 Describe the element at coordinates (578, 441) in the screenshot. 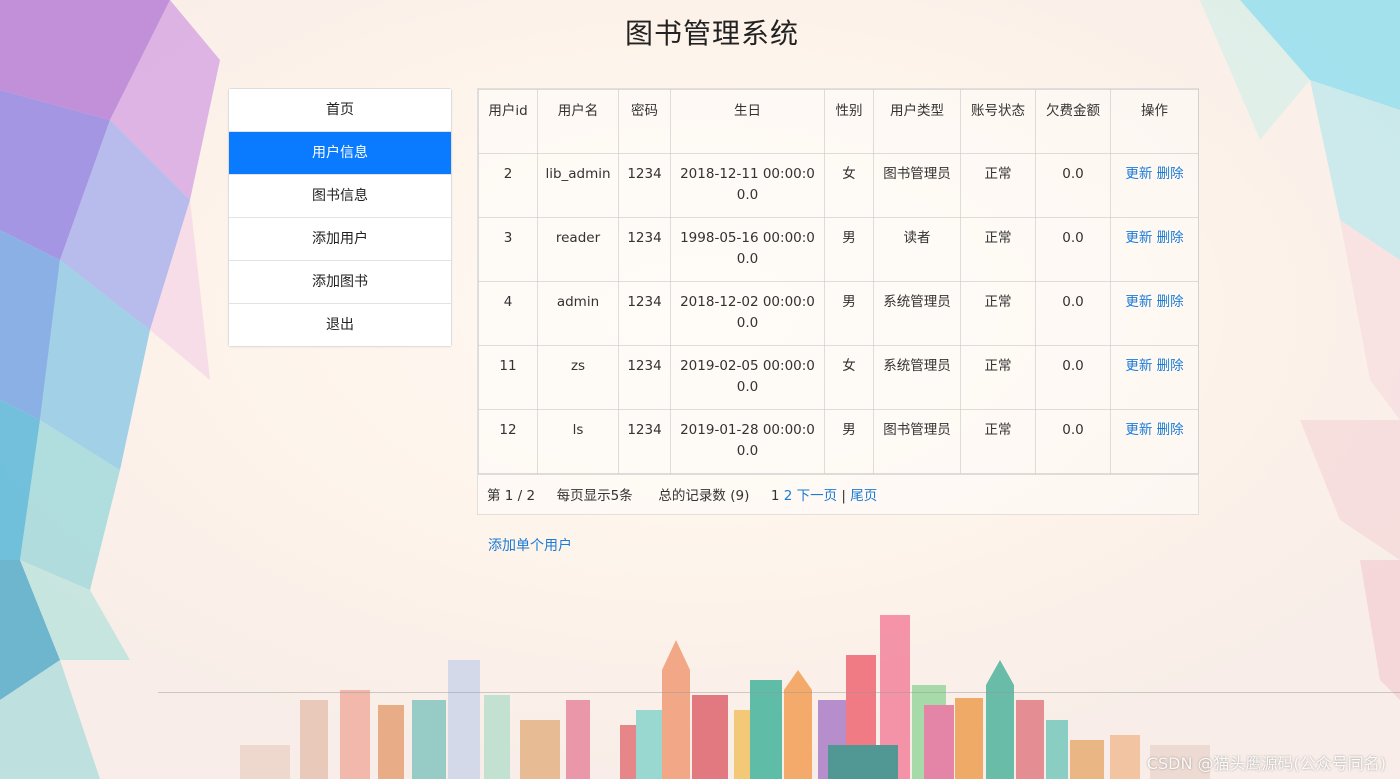

I see `cell-username: ls` at that location.